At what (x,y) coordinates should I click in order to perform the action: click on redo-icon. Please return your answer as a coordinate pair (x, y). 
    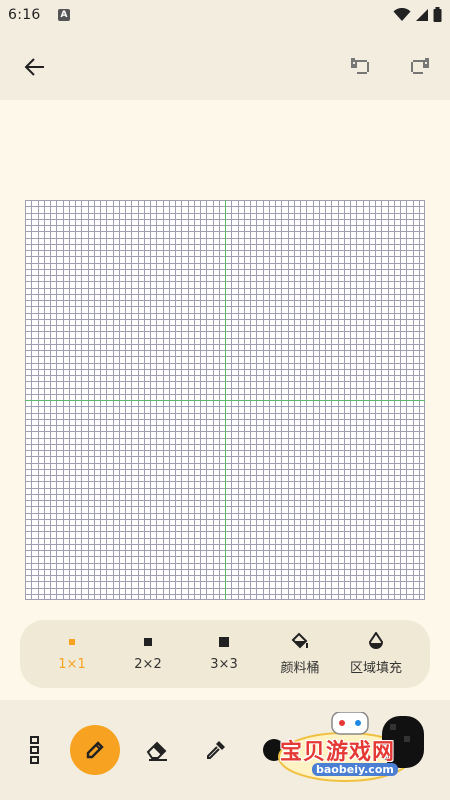
    Looking at the image, I should click on (420, 66).